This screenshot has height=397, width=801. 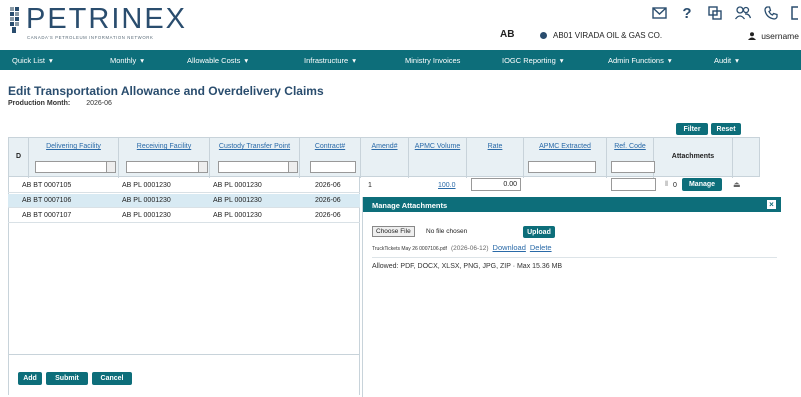 What do you see at coordinates (409, 249) in the screenshot?
I see `attachment-file-name: TruckTickets May 26 0007106.pdf` at bounding box center [409, 249].